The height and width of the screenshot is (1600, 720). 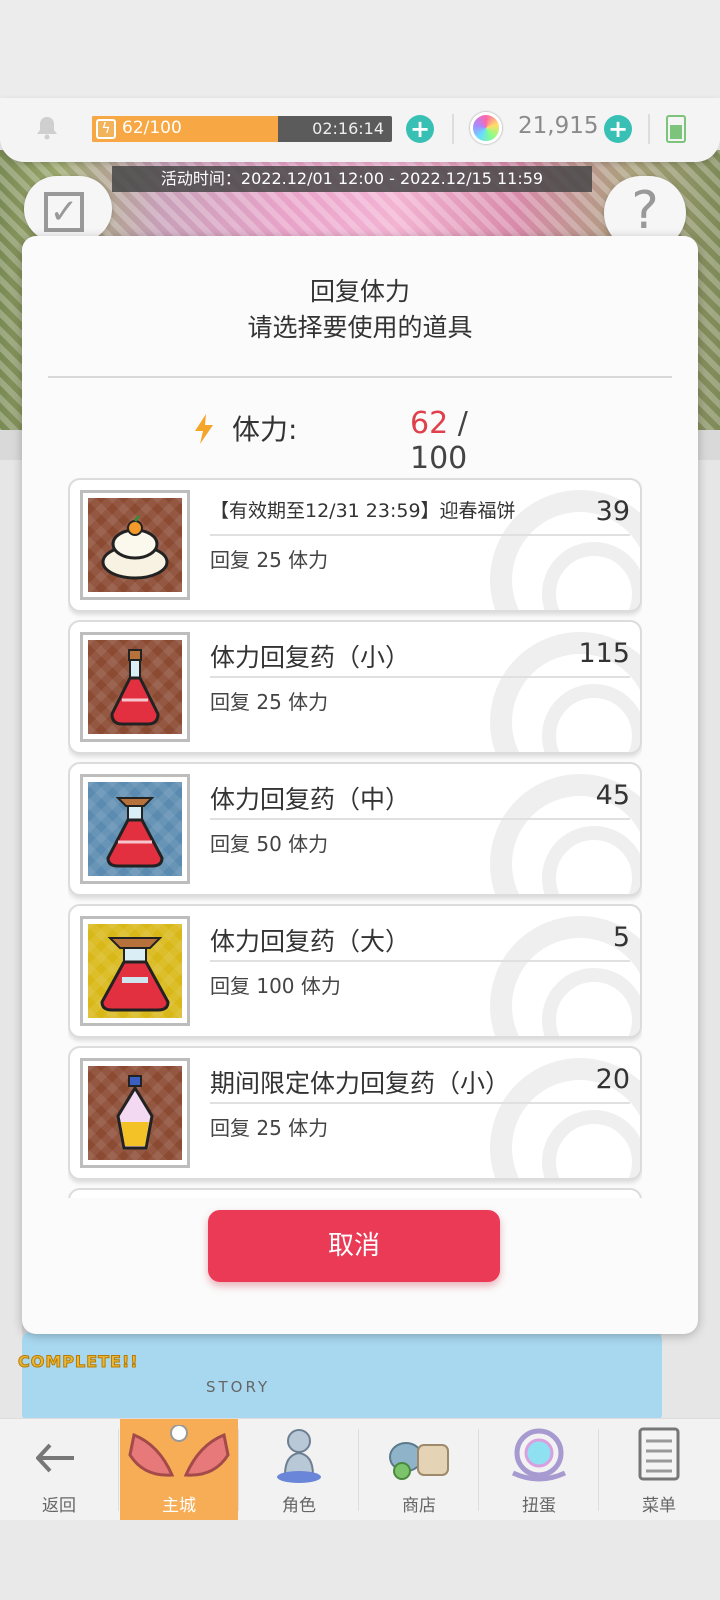 I want to click on item-row: 体力回复药（小） 115 回复 25 体力, so click(x=355, y=687).